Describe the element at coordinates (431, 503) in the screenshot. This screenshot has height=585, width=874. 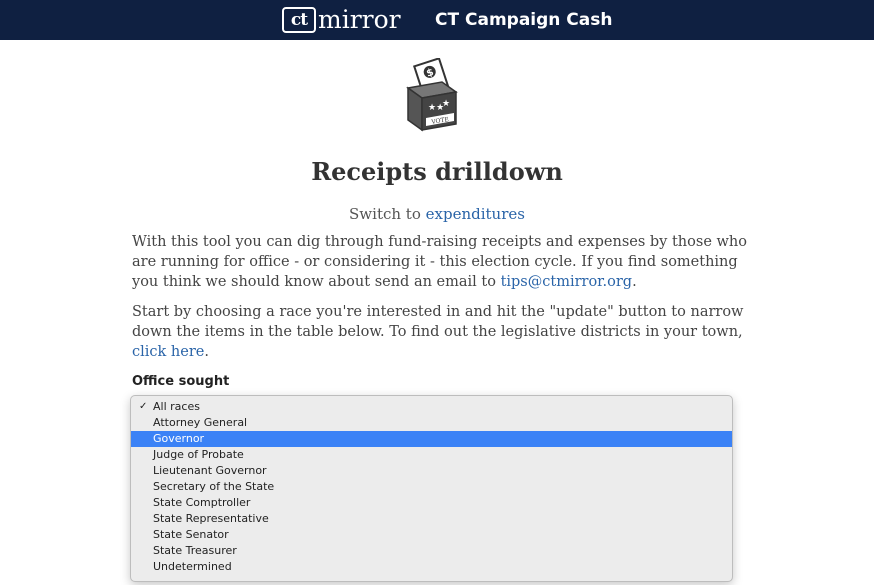
I see `option-state-comptroller: State Comptroller` at that location.